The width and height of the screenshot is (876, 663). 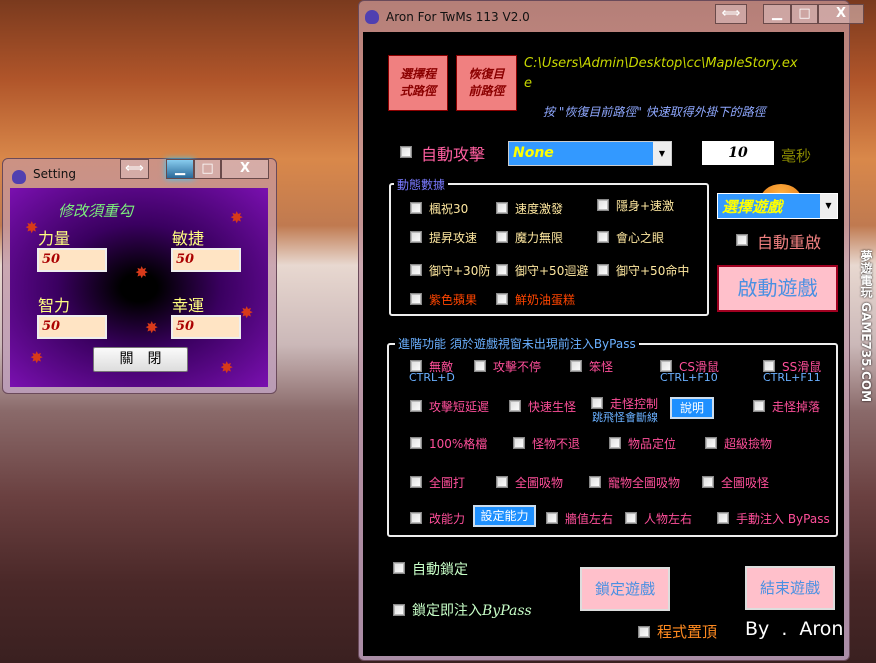 I want to click on auto-attack-checkbox, so click(x=406, y=152).